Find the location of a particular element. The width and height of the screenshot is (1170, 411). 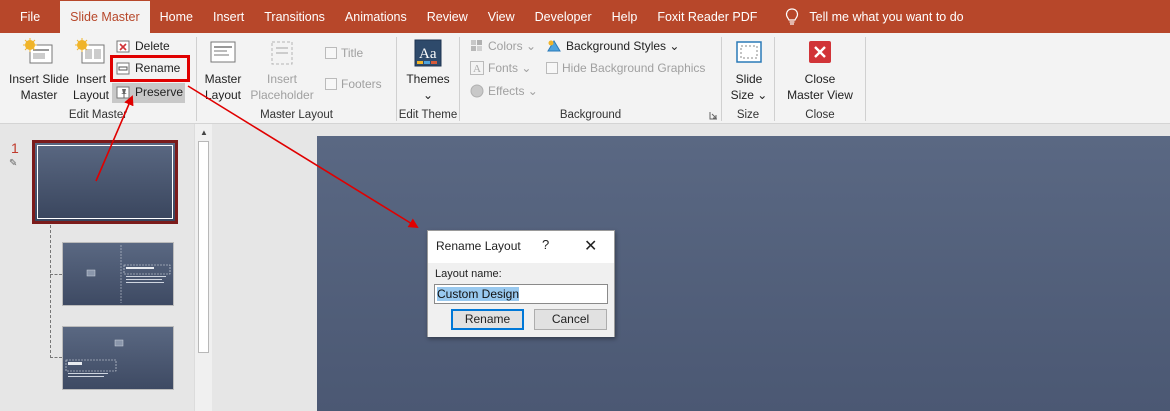

slide-size-label-1: Slide is located at coordinates (749, 79).